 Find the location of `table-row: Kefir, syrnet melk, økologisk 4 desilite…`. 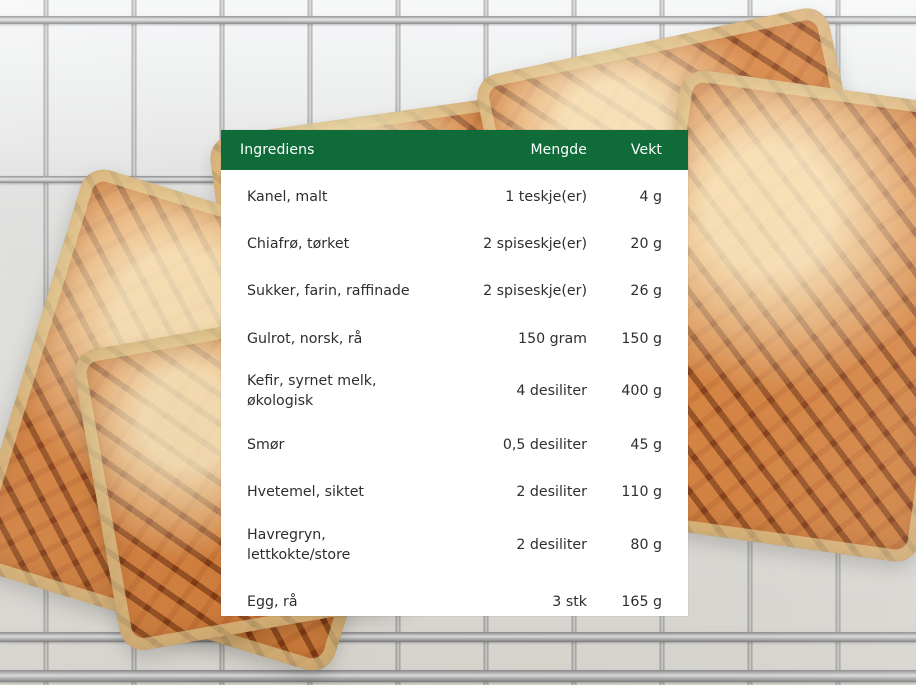

table-row: Kefir, syrnet melk, økologisk 4 desilite… is located at coordinates (454, 391).